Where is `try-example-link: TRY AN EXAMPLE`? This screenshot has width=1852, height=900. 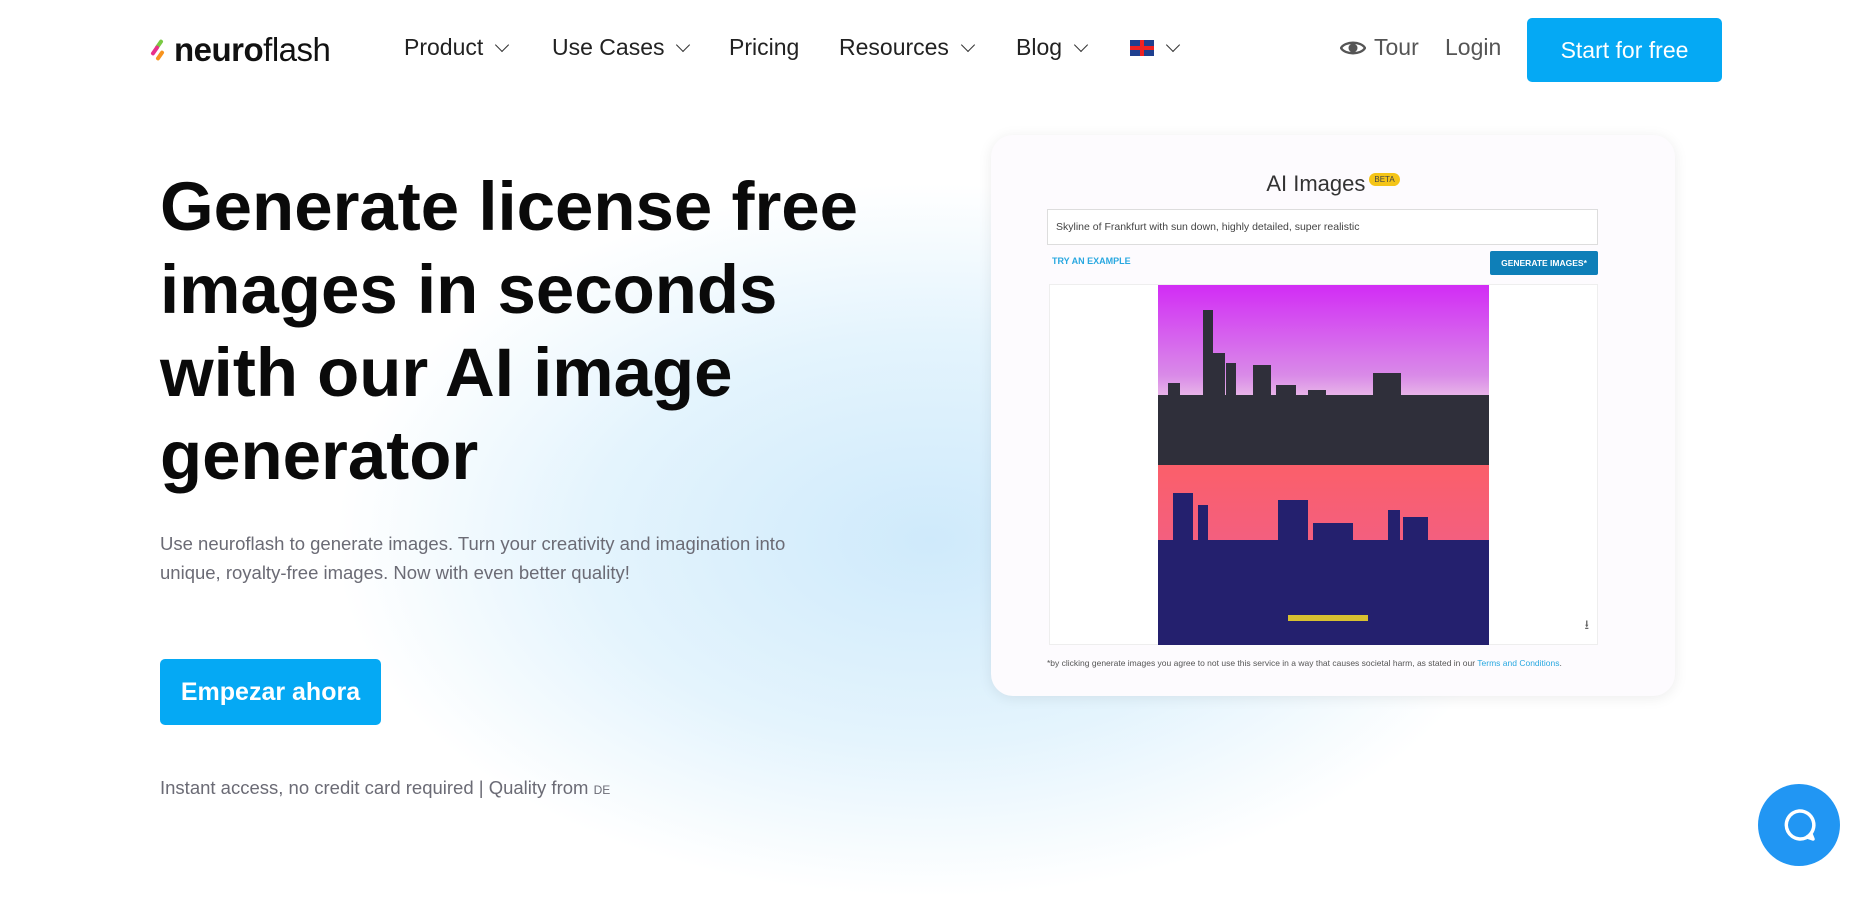
try-example-link: TRY AN EXAMPLE is located at coordinates (1091, 261).